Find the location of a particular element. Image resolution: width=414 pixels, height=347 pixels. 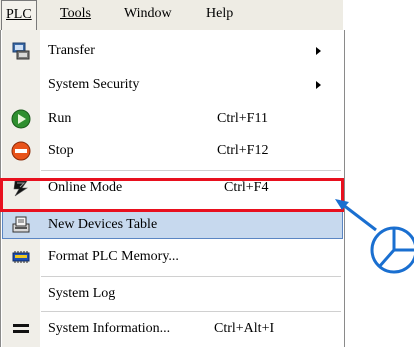

menu-item-system-information: System Information... Ctrl+Alt+I is located at coordinates (172, 329).